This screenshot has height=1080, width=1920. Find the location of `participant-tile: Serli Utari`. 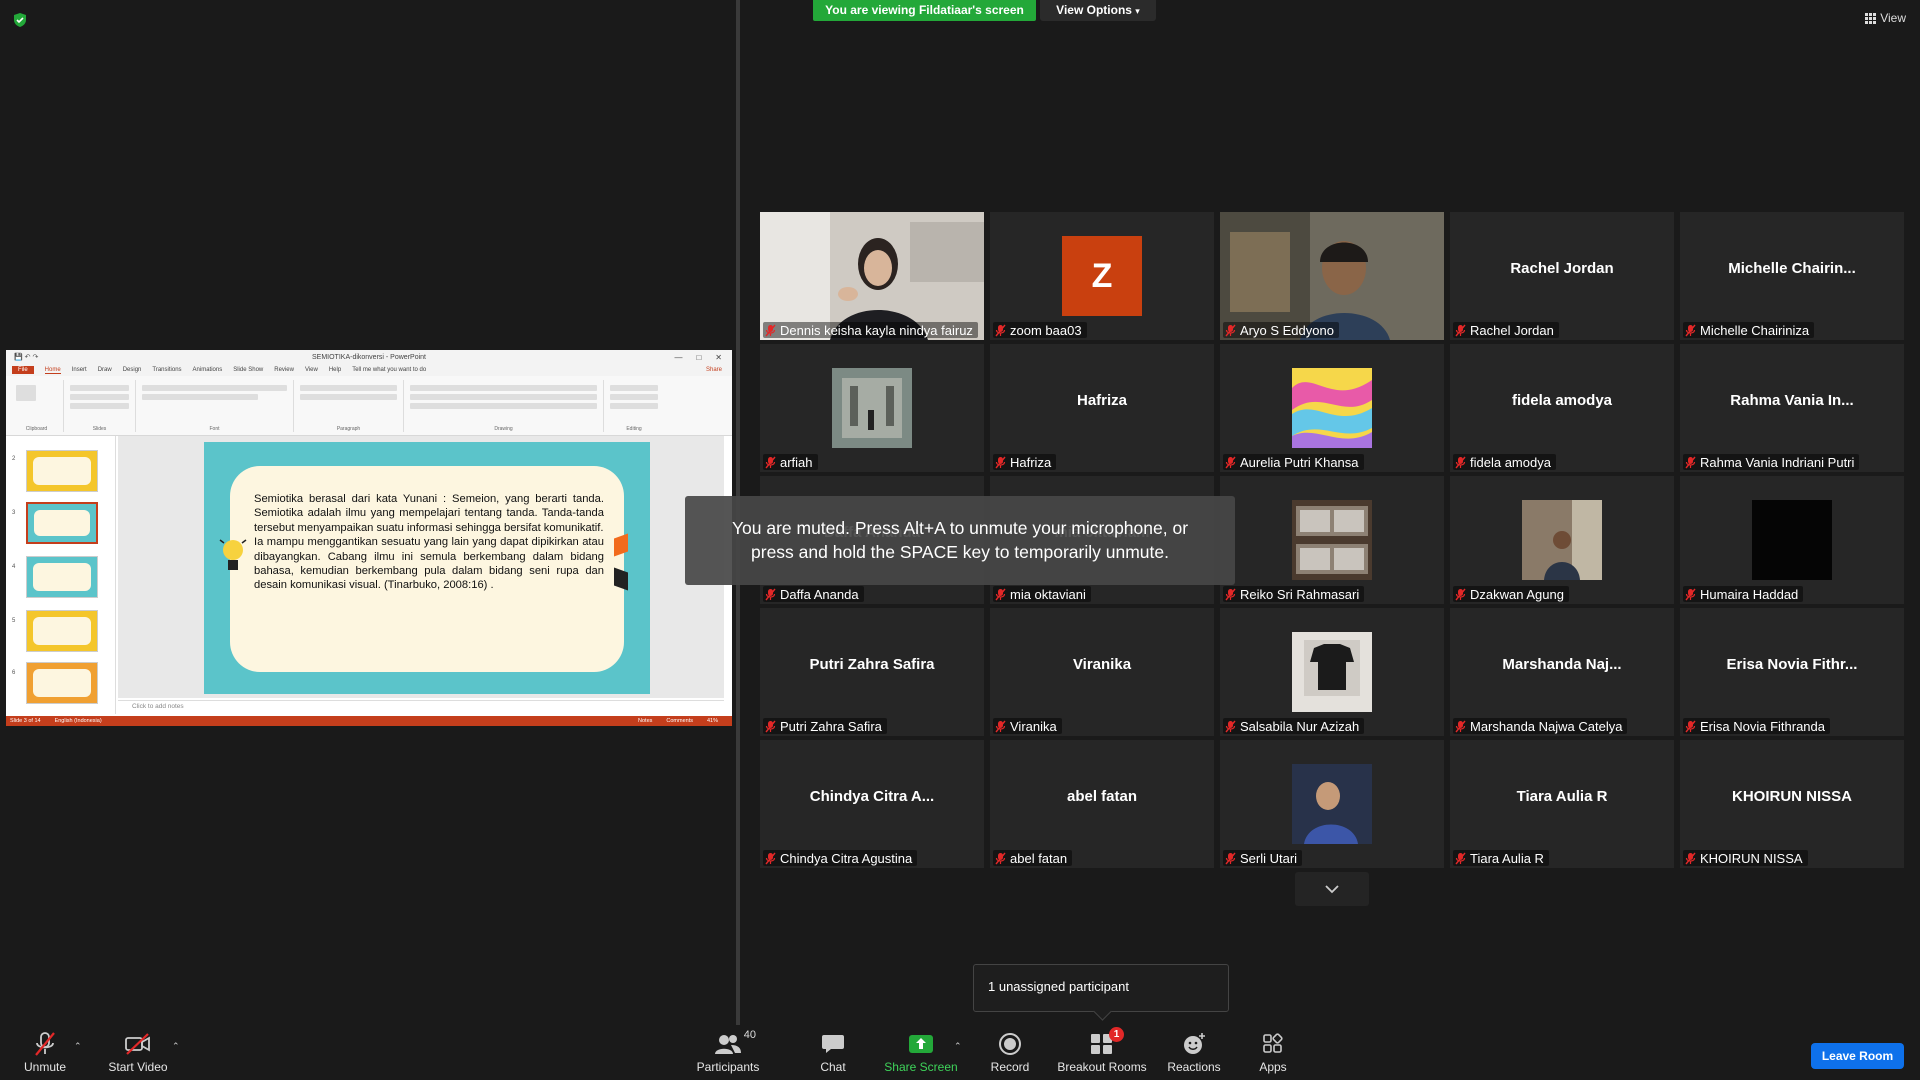

participant-tile: Serli Utari is located at coordinates (1332, 804).